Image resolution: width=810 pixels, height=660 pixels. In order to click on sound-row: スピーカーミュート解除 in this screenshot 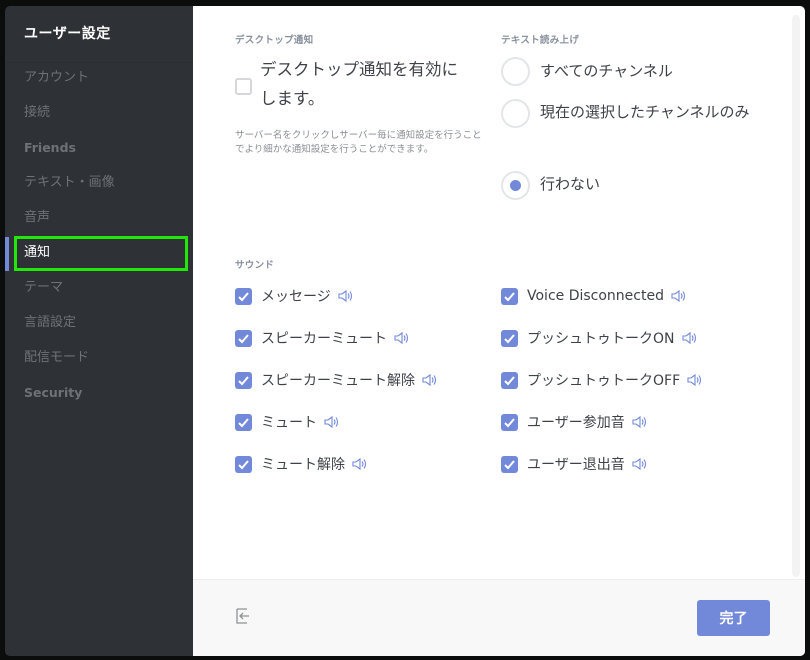, I will do `click(336, 380)`.